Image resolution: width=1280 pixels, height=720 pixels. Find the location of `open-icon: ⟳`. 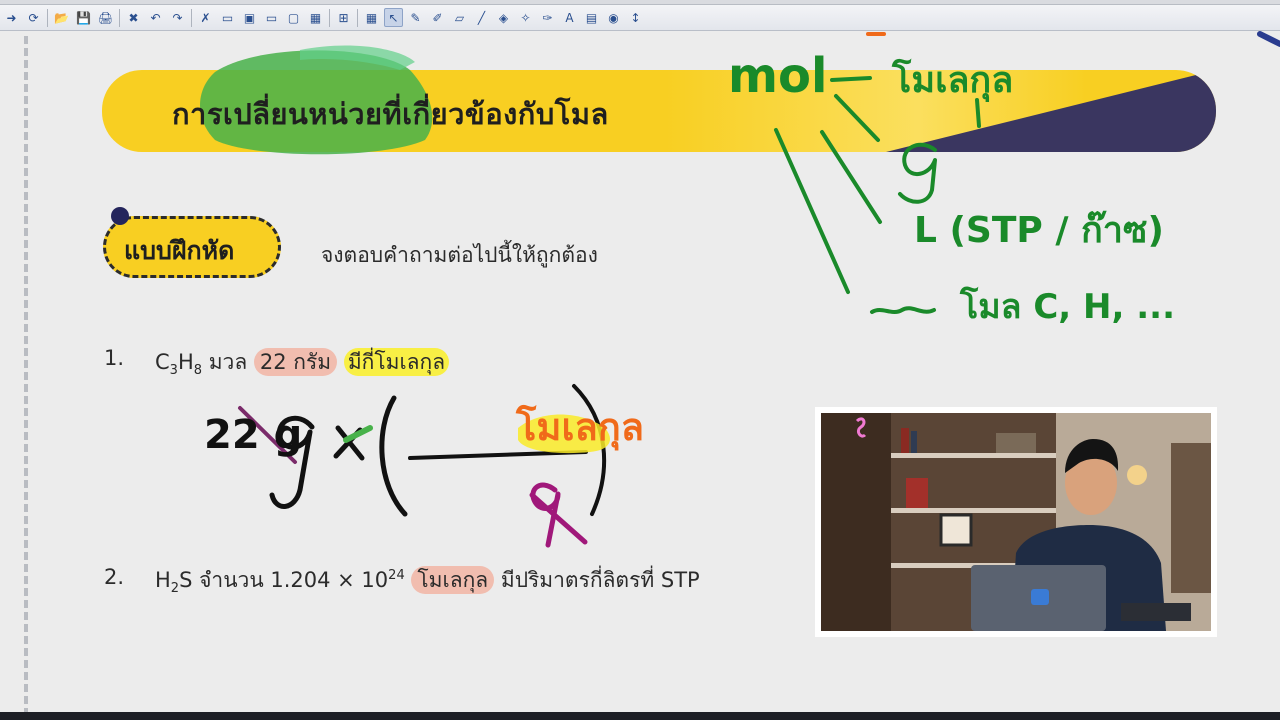

open-icon: ⟳ is located at coordinates (33, 17).